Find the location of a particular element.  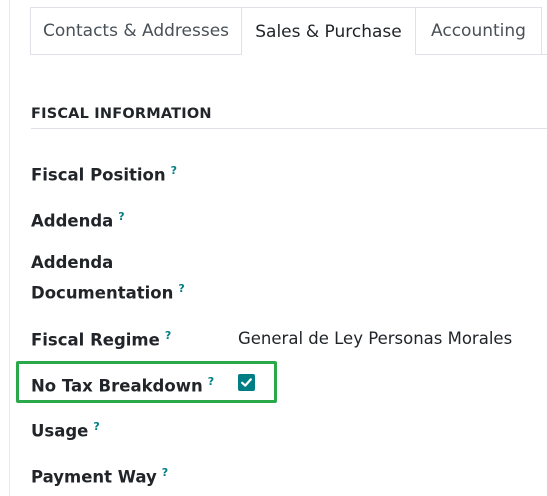

tab-sales-purchase: Sales & Purchase is located at coordinates (328, 31).